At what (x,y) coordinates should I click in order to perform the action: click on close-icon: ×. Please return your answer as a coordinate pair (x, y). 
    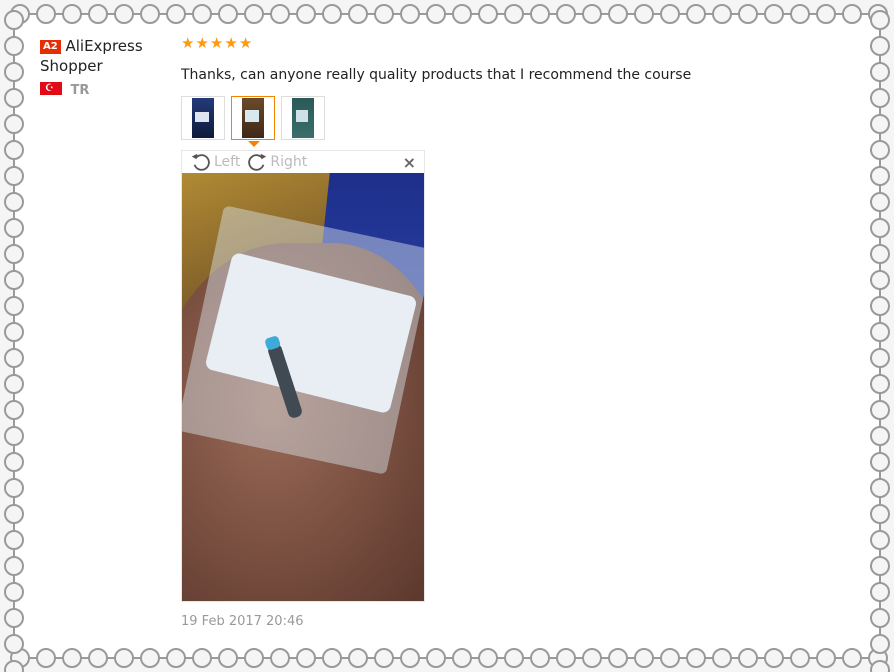
    Looking at the image, I should click on (409, 162).